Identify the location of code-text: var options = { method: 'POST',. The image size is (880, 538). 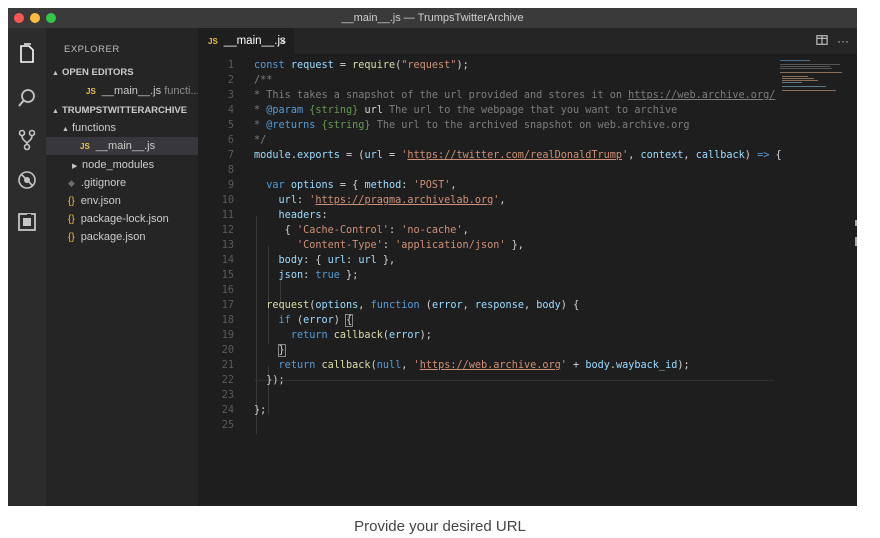
(361, 185).